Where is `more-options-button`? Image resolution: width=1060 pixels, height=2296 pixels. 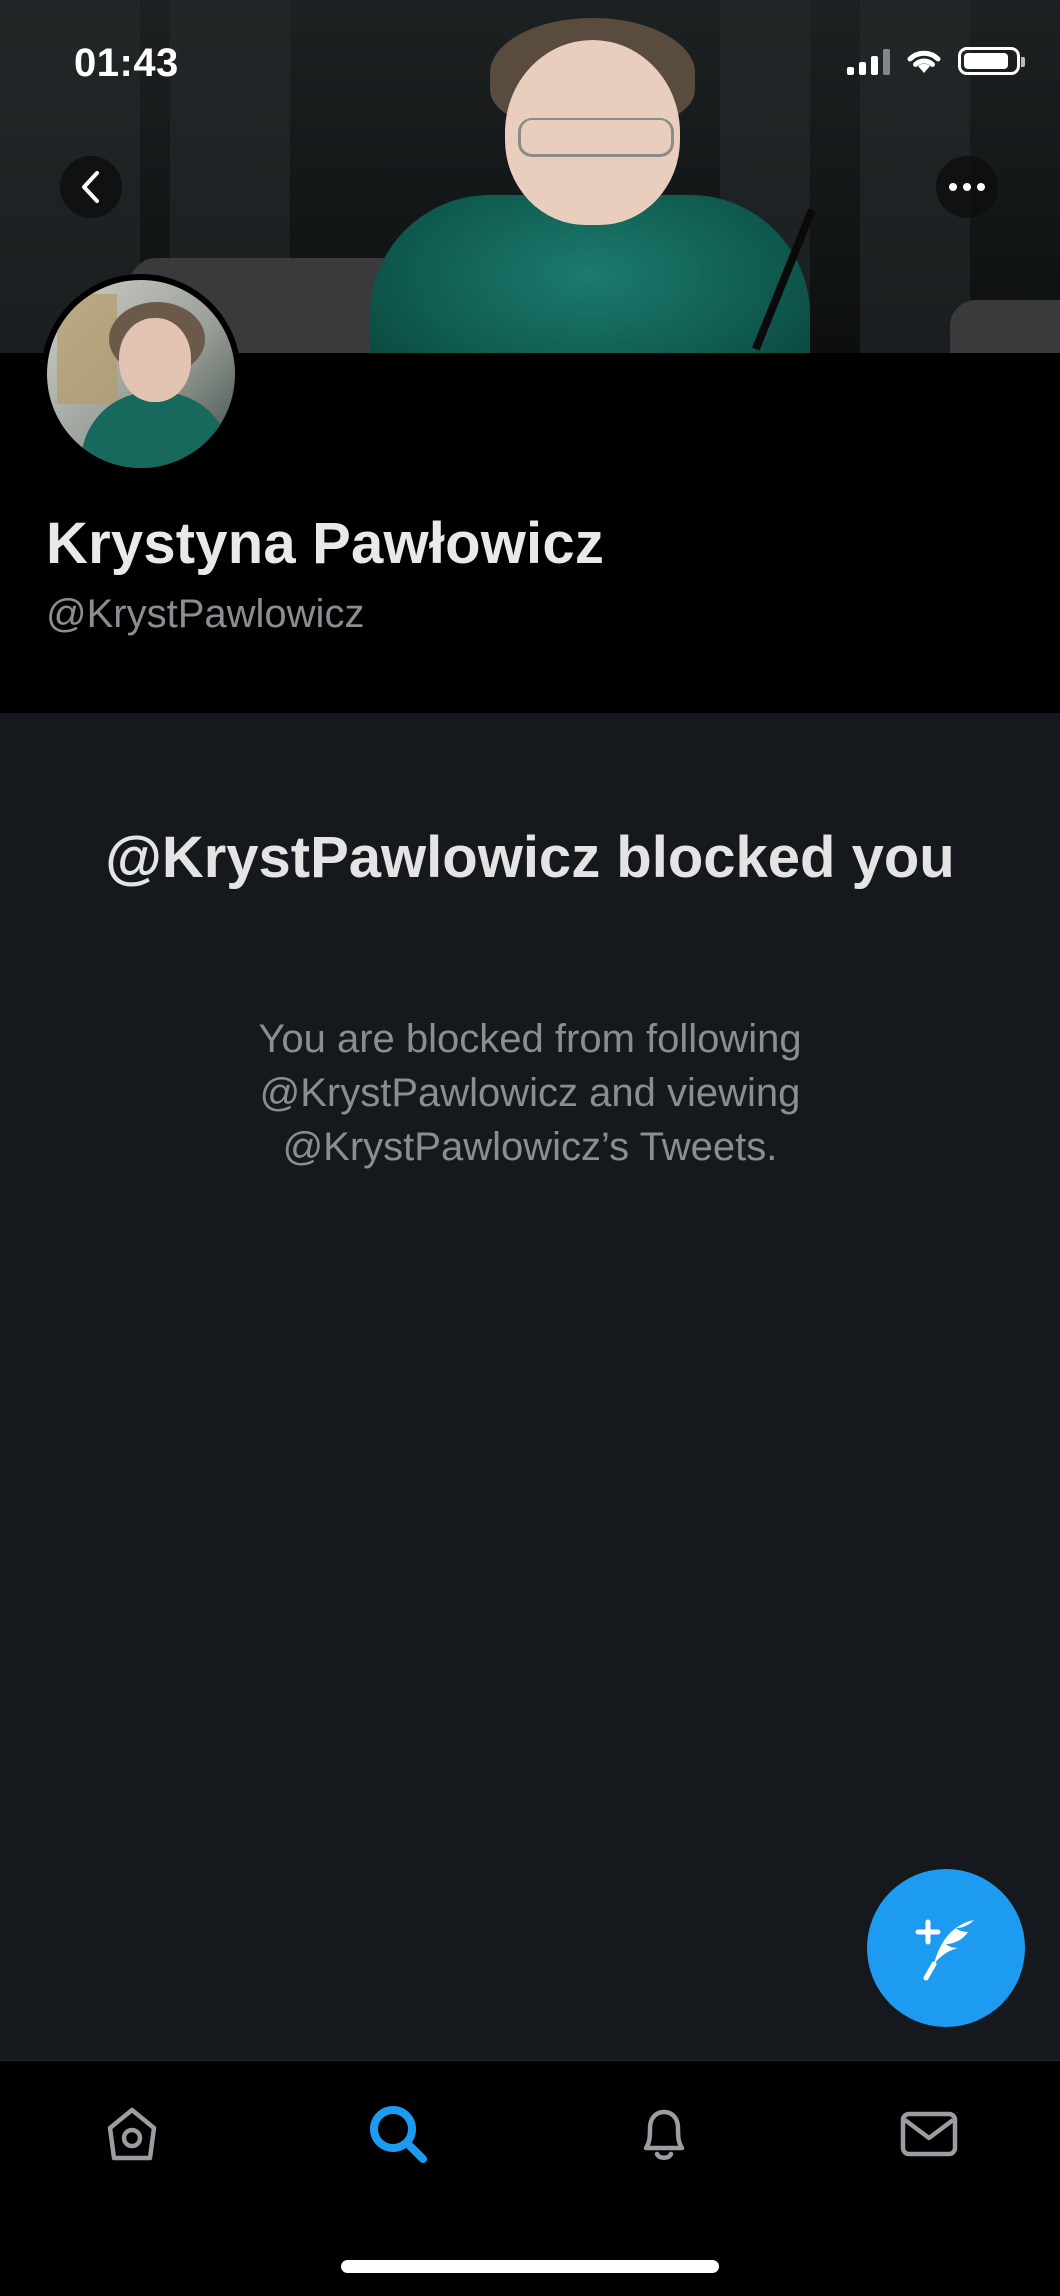 more-options-button is located at coordinates (967, 187).